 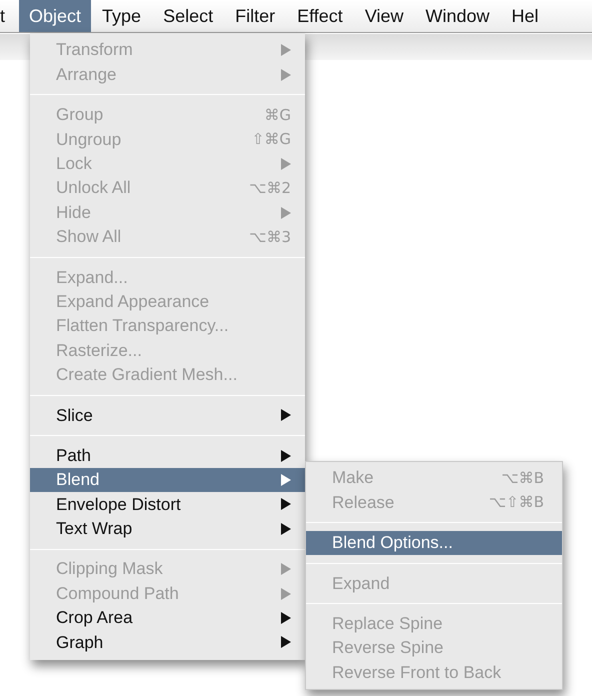 What do you see at coordinates (167, 504) in the screenshot?
I see `menu-item: Envelope Distort` at bounding box center [167, 504].